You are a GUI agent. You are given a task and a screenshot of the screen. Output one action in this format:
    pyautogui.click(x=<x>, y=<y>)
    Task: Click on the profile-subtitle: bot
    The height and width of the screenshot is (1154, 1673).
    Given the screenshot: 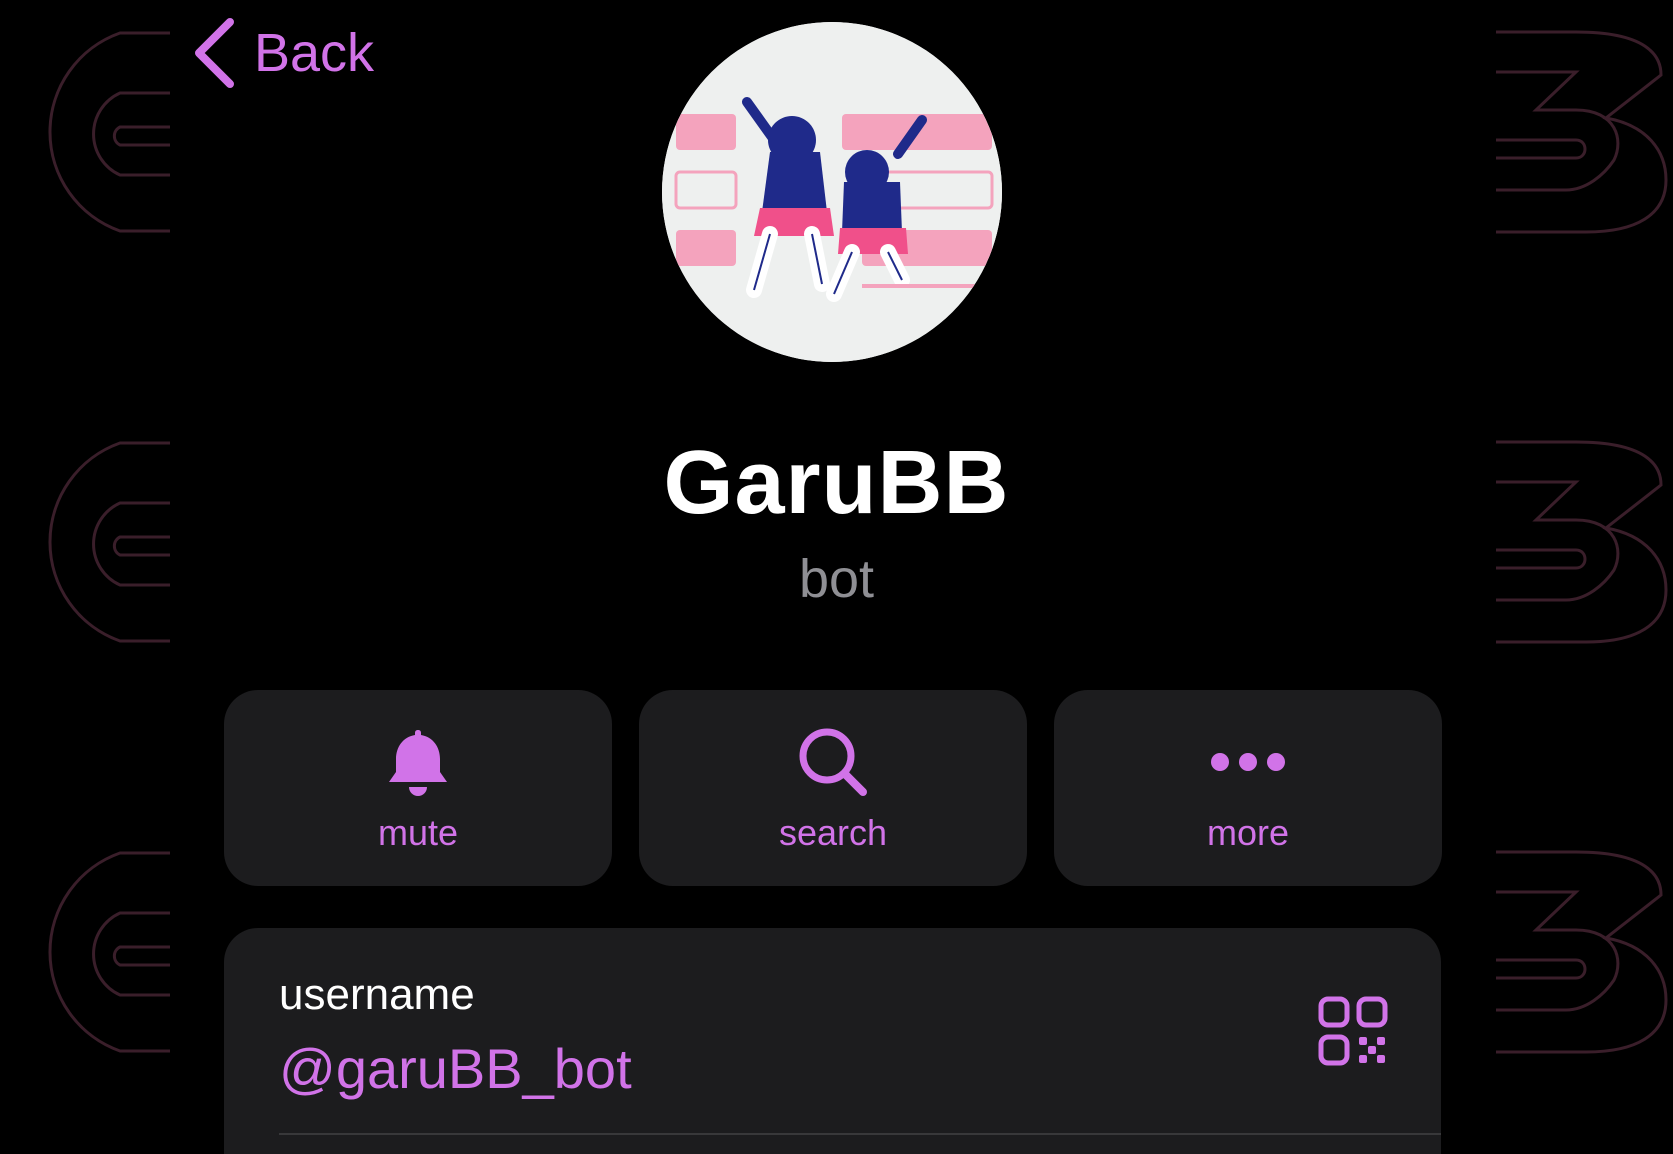 What is the action you would take?
    pyautogui.click(x=836, y=579)
    